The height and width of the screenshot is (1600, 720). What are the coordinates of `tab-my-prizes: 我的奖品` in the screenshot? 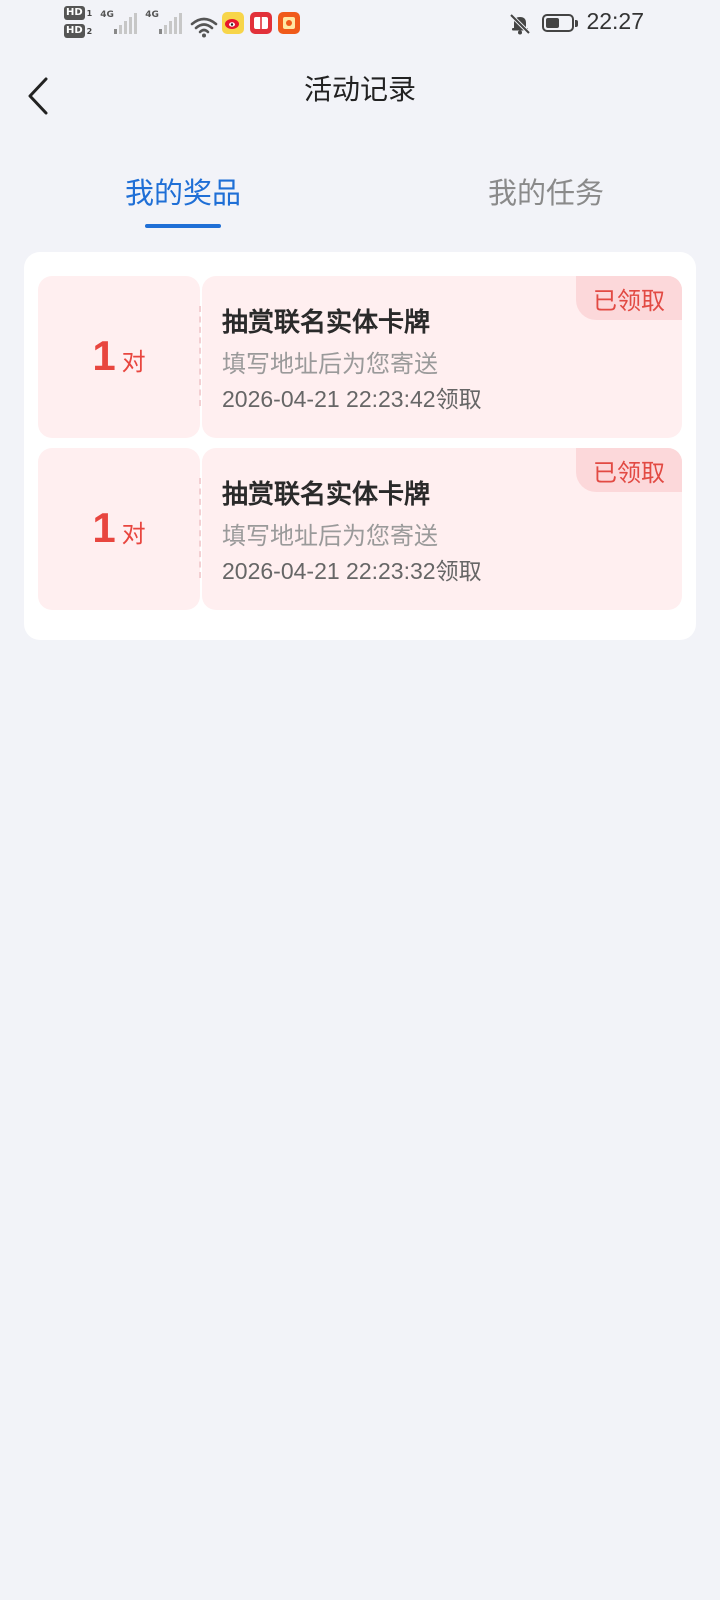 It's located at (183, 191).